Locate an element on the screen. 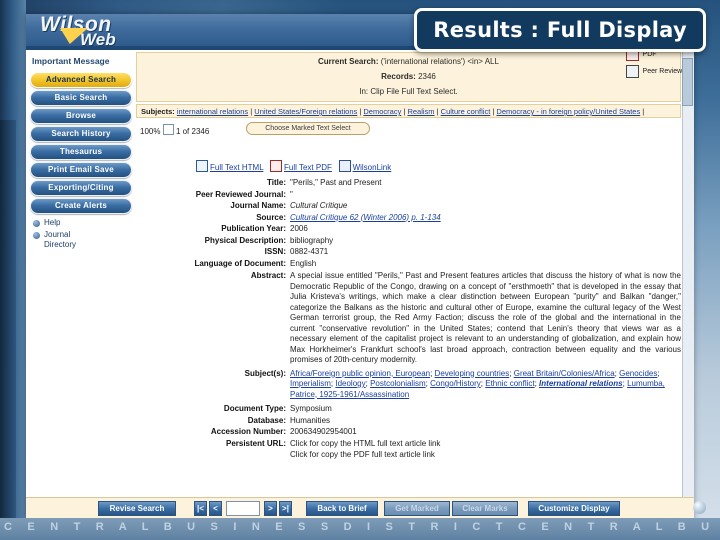 The height and width of the screenshot is (540, 720). slide-title-overlay: Results : Full Display is located at coordinates (560, 30).